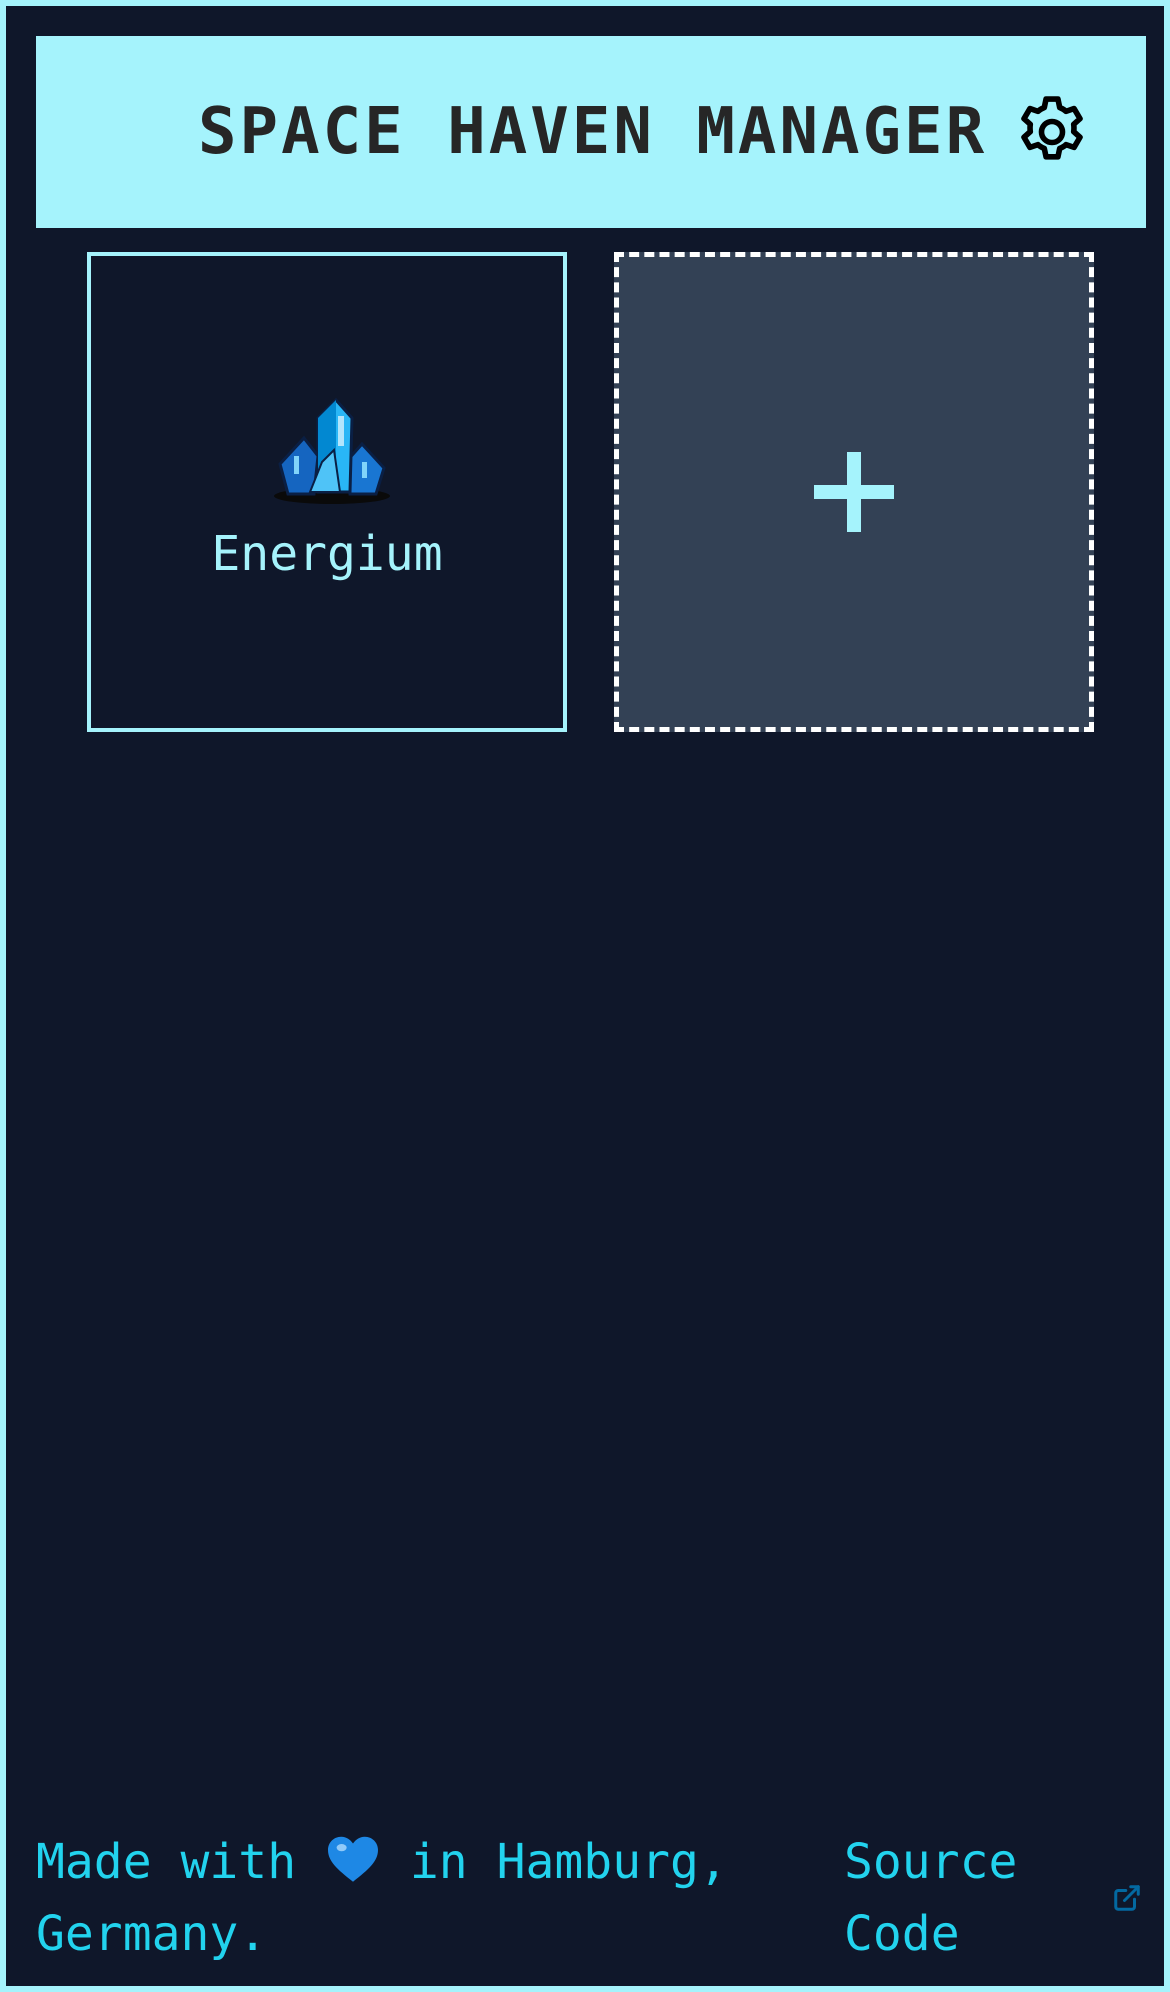  Describe the element at coordinates (166, 1862) in the screenshot. I see `made-with-text: Made with` at that location.